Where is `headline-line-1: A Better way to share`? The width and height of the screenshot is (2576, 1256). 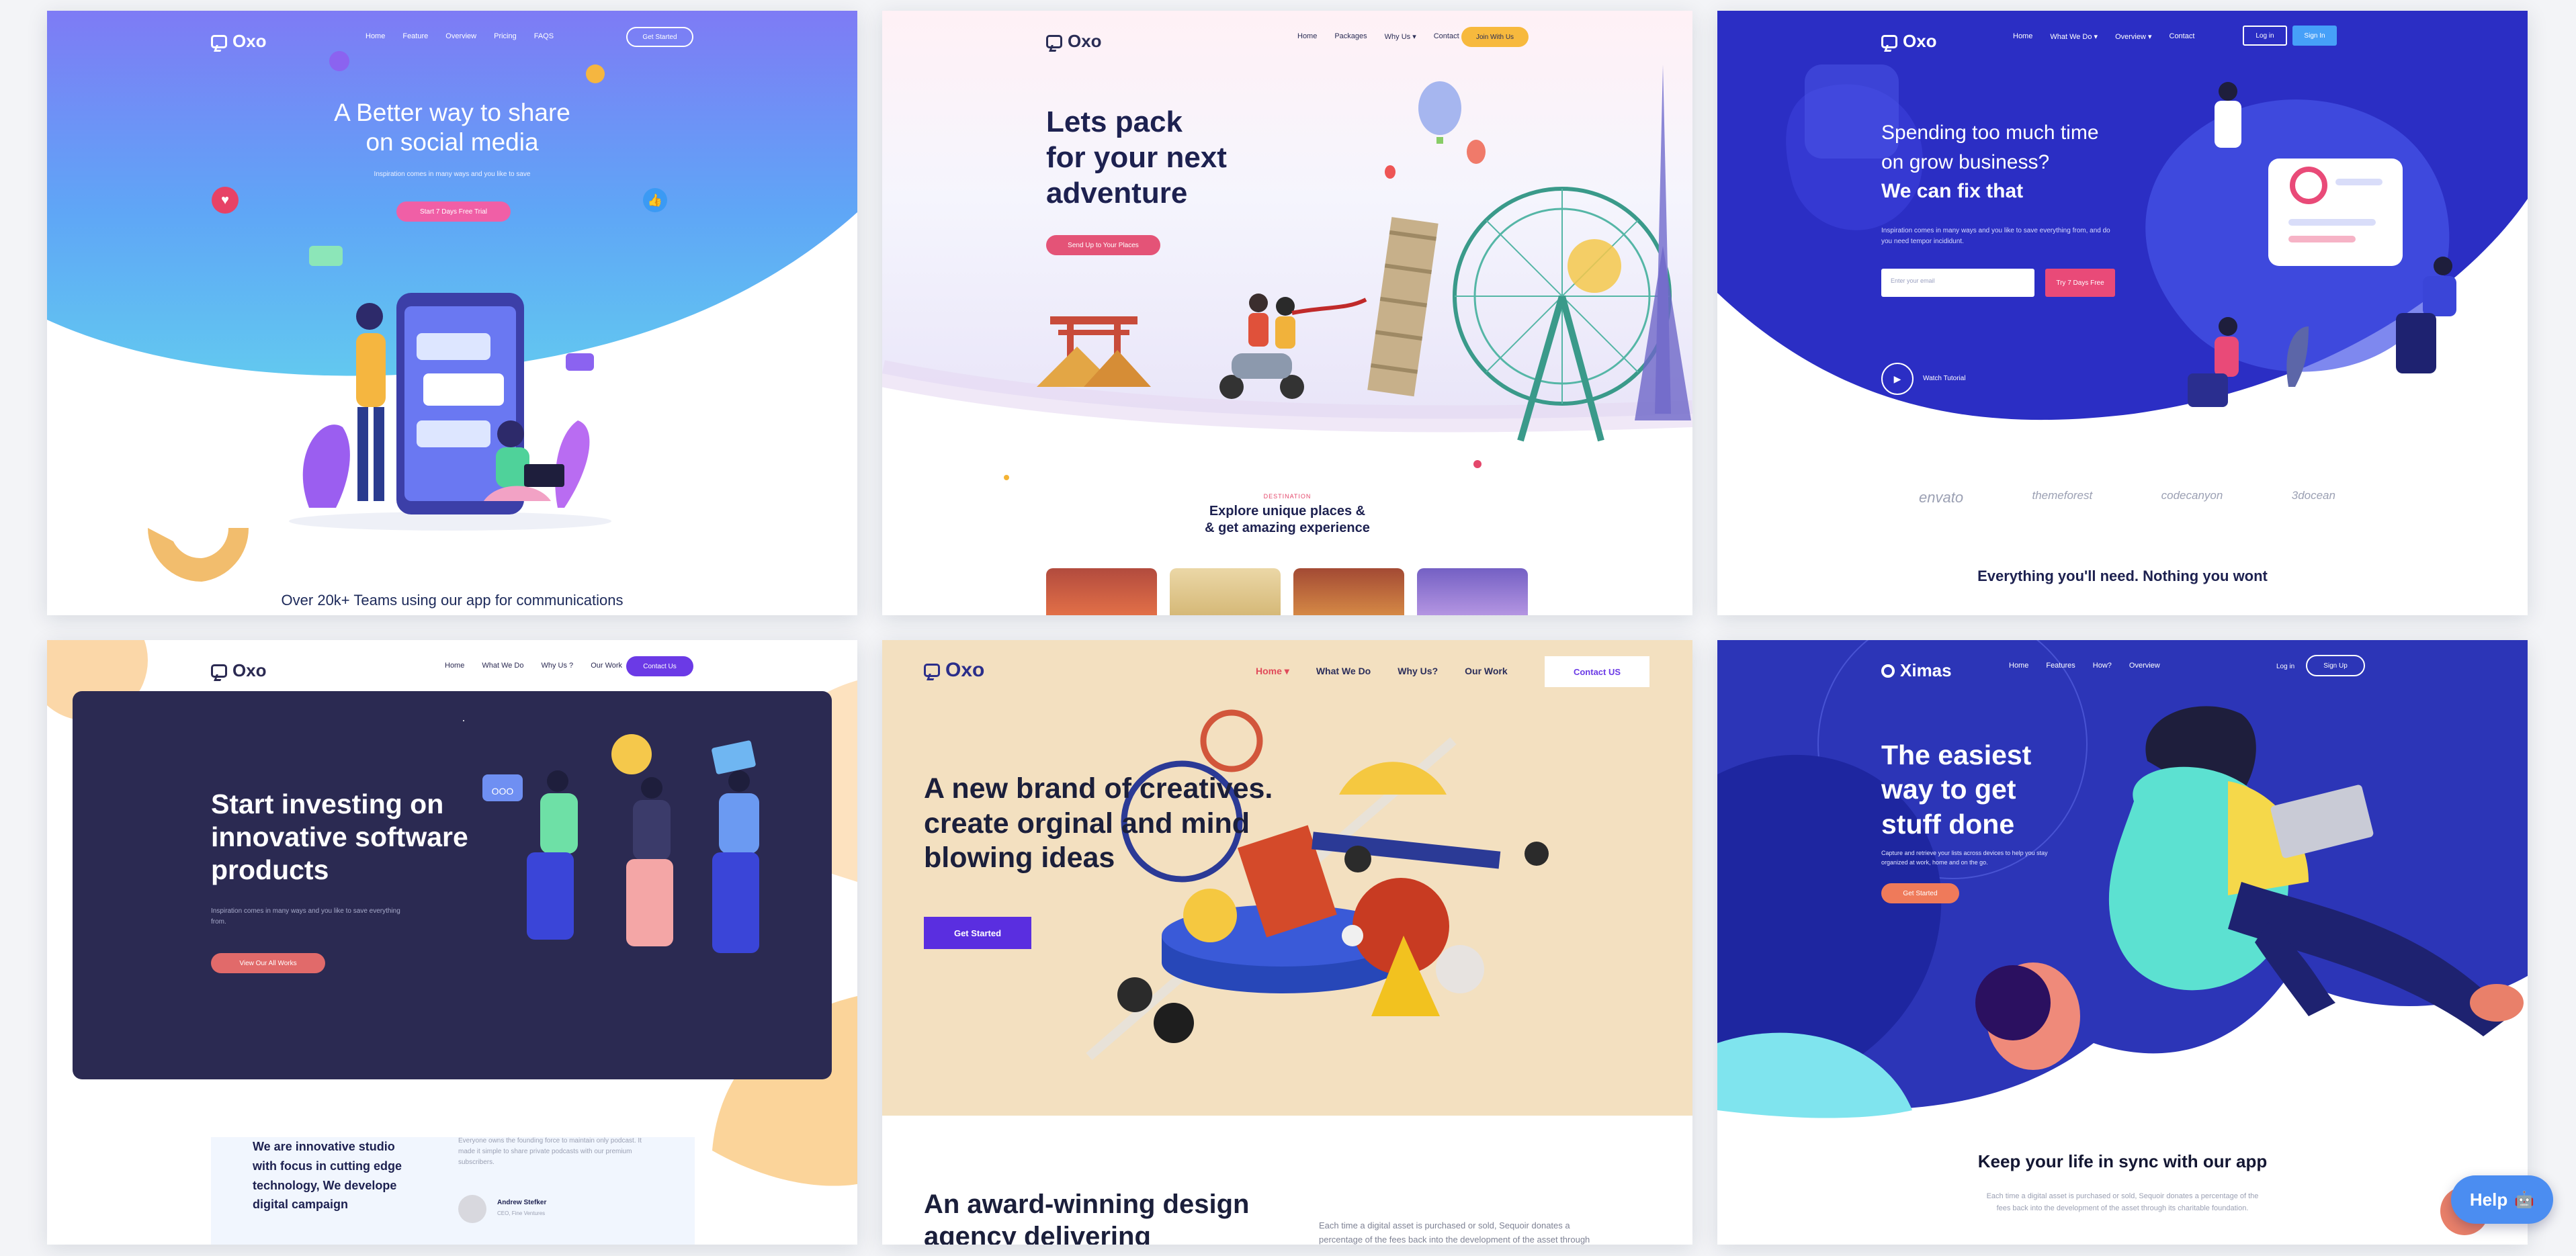 headline-line-1: A Better way to share is located at coordinates (452, 112).